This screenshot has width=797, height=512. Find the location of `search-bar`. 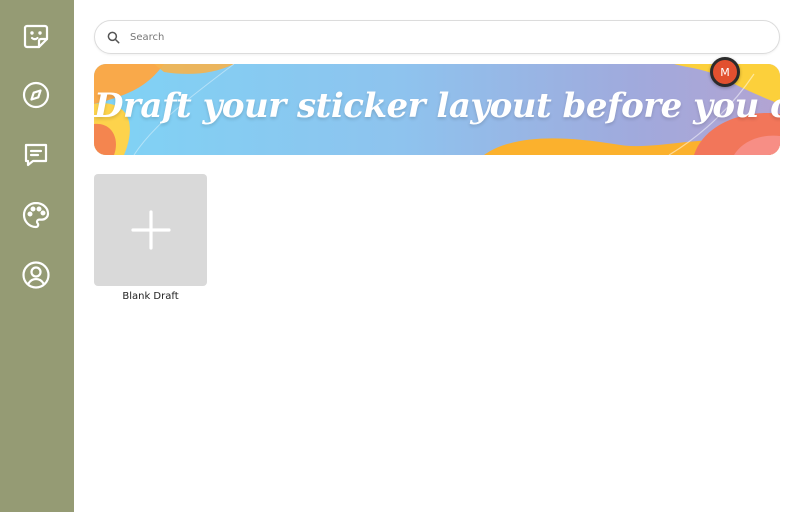

search-bar is located at coordinates (437, 37).